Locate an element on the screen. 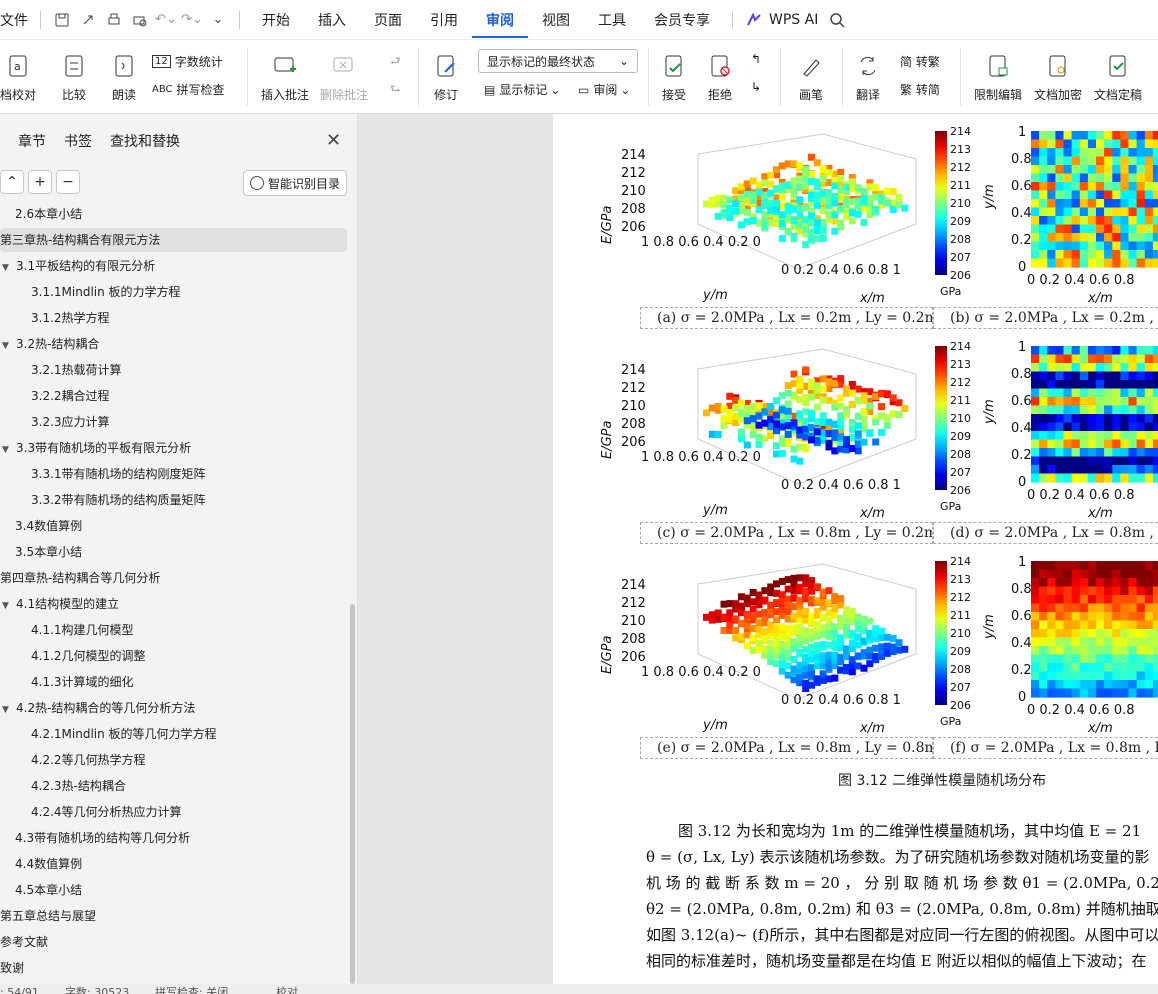 The height and width of the screenshot is (994, 1158). prev-comment-icon: ⮐ is located at coordinates (395, 62).